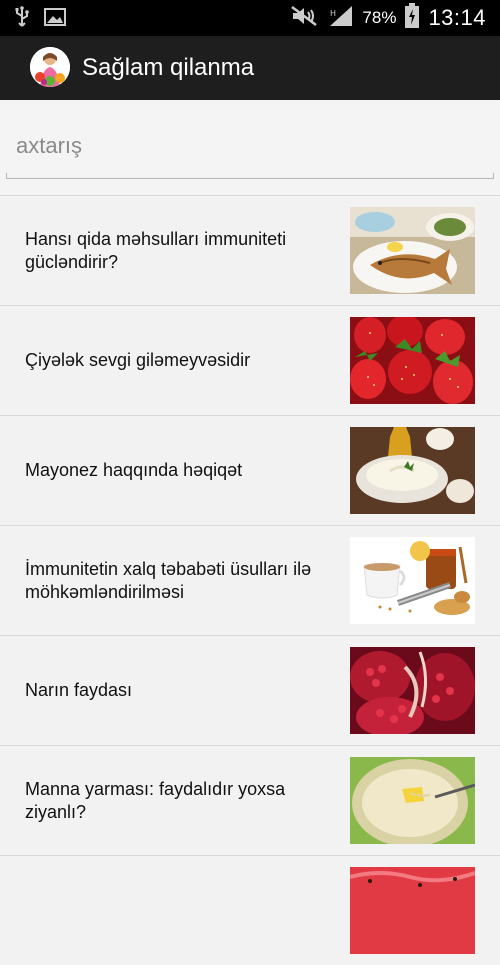 This screenshot has width=500, height=965. What do you see at coordinates (250, 691) in the screenshot?
I see `list-item: Narın faydası` at bounding box center [250, 691].